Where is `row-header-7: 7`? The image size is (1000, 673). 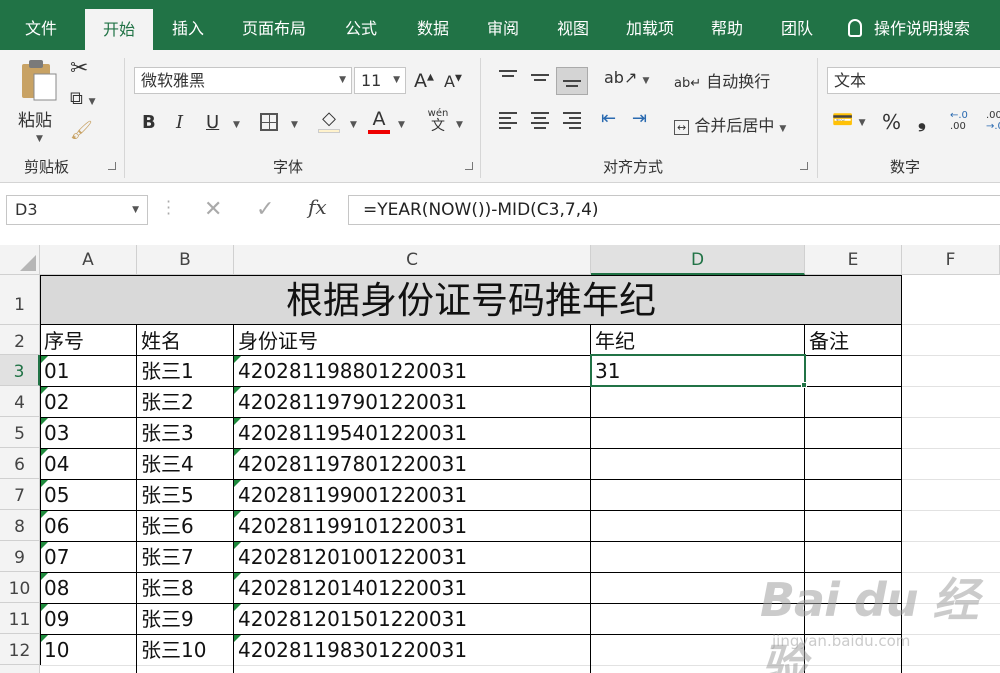 row-header-7: 7 is located at coordinates (20, 494).